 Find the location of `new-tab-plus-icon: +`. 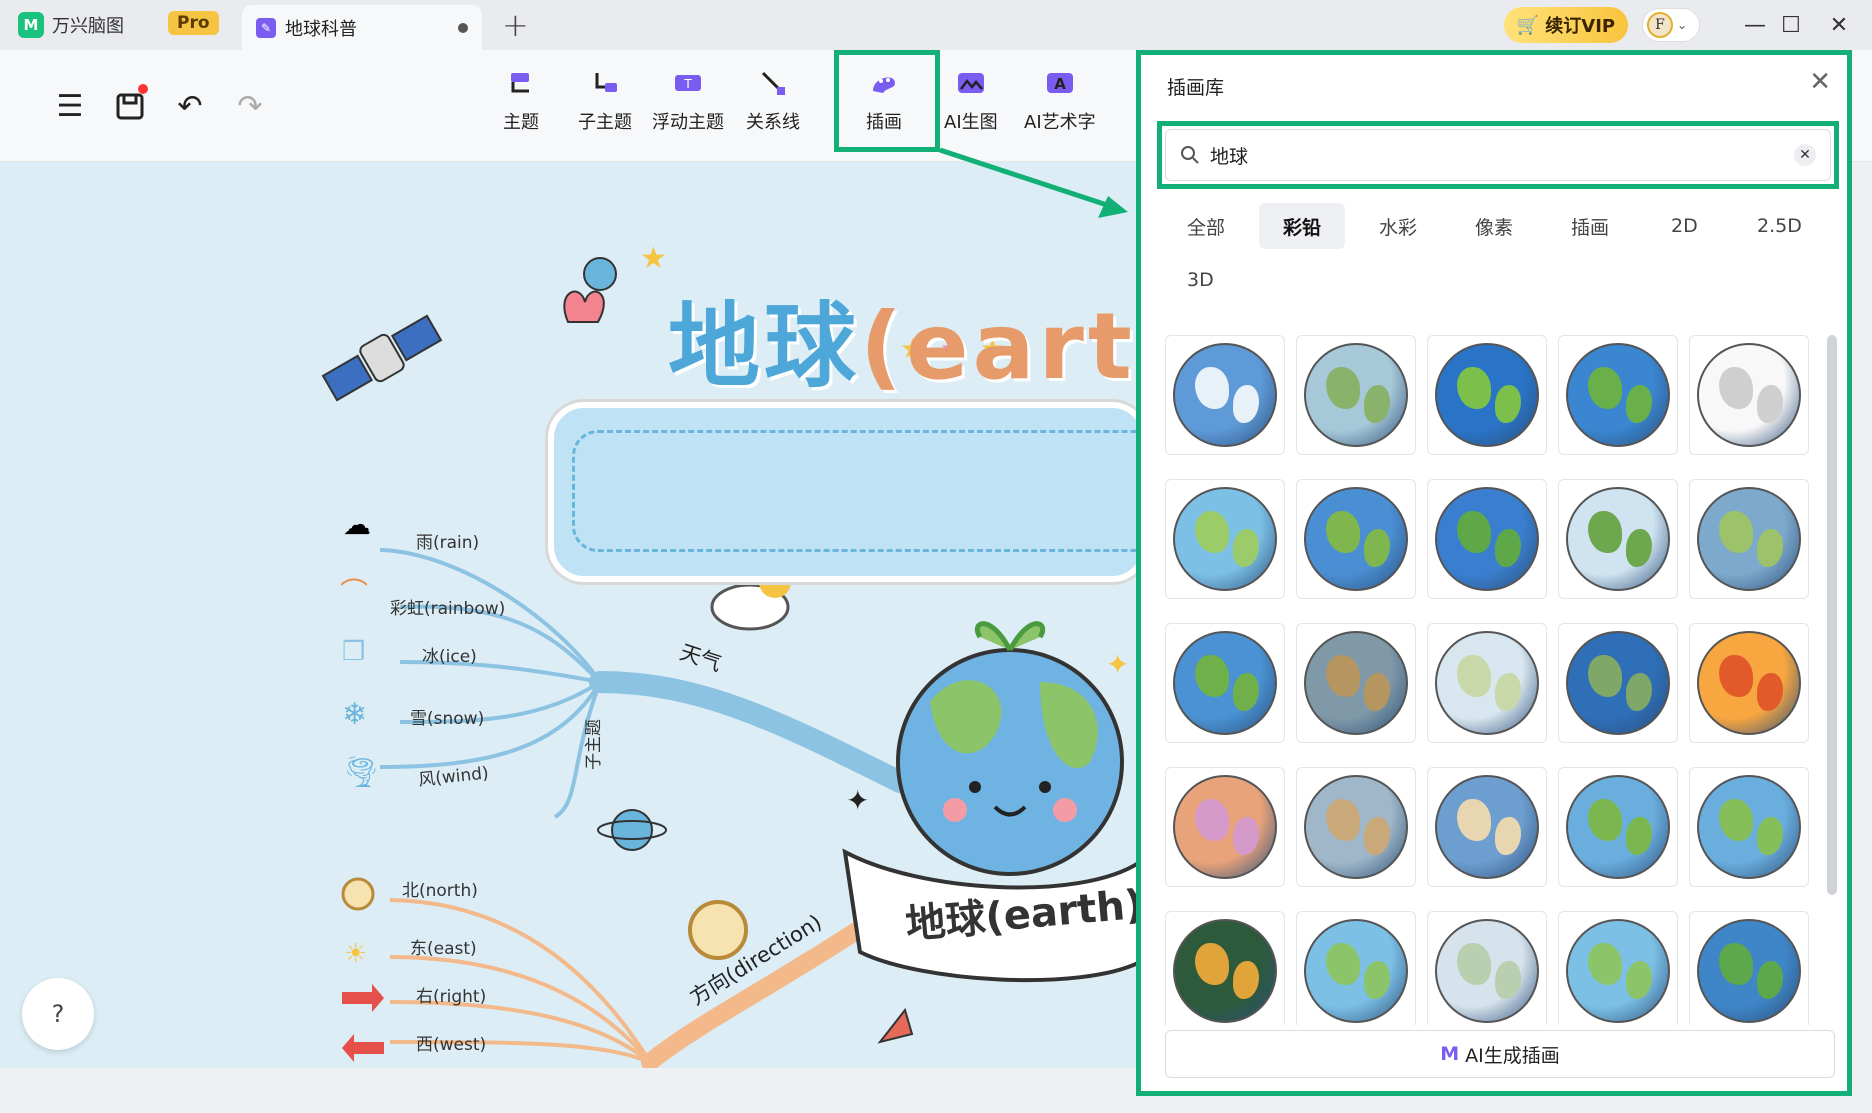

new-tab-plus-icon: + is located at coordinates (515, 25).